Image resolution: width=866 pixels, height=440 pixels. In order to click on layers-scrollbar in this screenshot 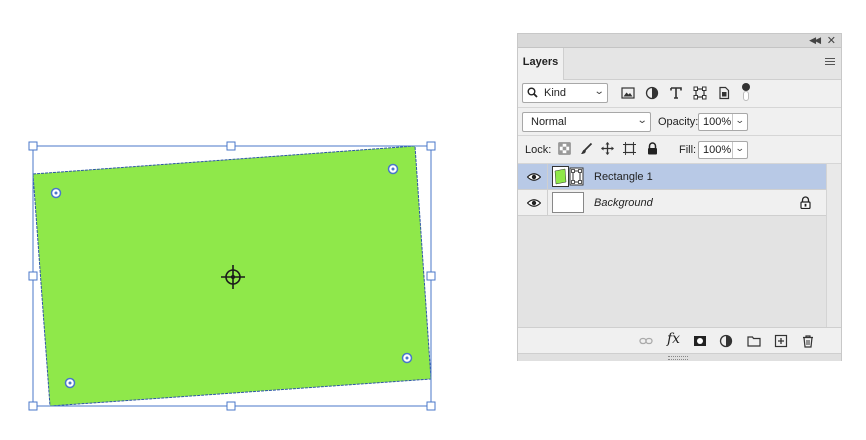, I will do `click(833, 245)`.